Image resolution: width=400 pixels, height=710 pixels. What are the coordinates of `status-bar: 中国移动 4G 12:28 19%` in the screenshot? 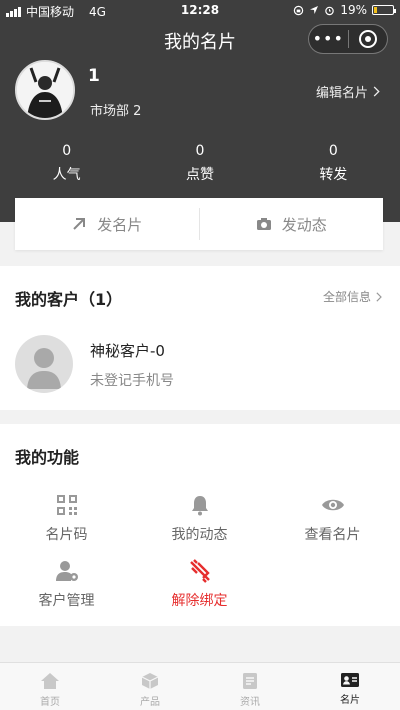 It's located at (200, 11).